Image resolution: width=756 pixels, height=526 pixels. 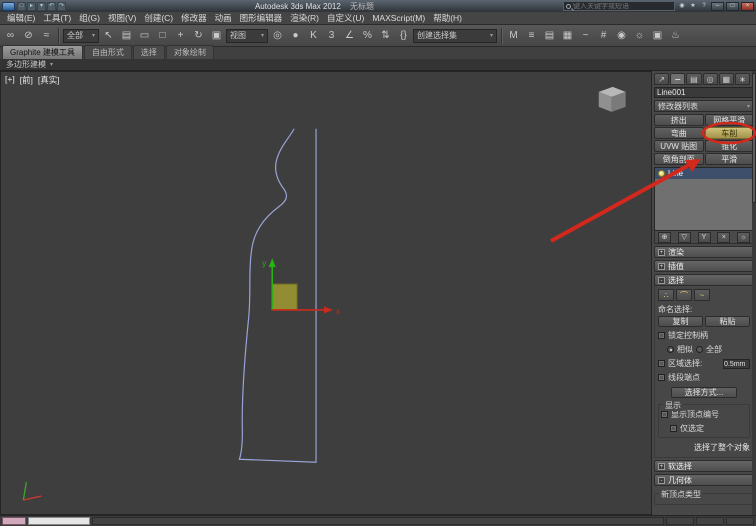 What do you see at coordinates (216, 36) in the screenshot?
I see `select-and-scale-icon: ▣` at bounding box center [216, 36].